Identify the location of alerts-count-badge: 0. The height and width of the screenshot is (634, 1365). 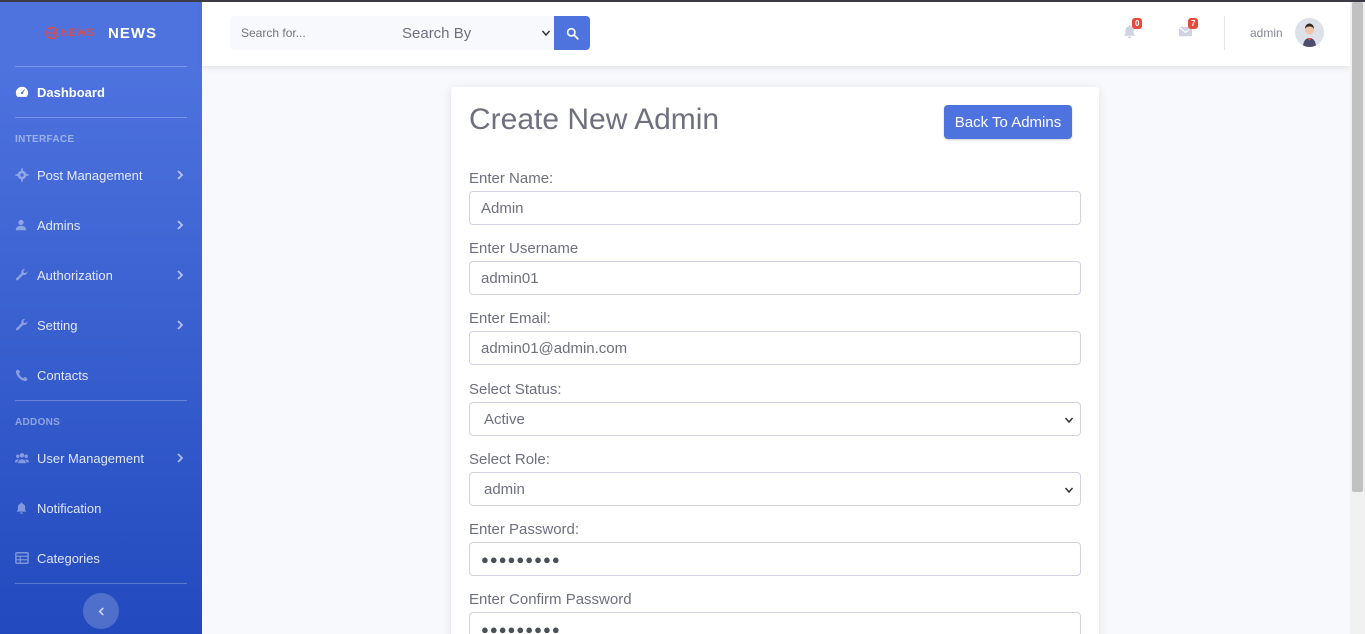
(1137, 23).